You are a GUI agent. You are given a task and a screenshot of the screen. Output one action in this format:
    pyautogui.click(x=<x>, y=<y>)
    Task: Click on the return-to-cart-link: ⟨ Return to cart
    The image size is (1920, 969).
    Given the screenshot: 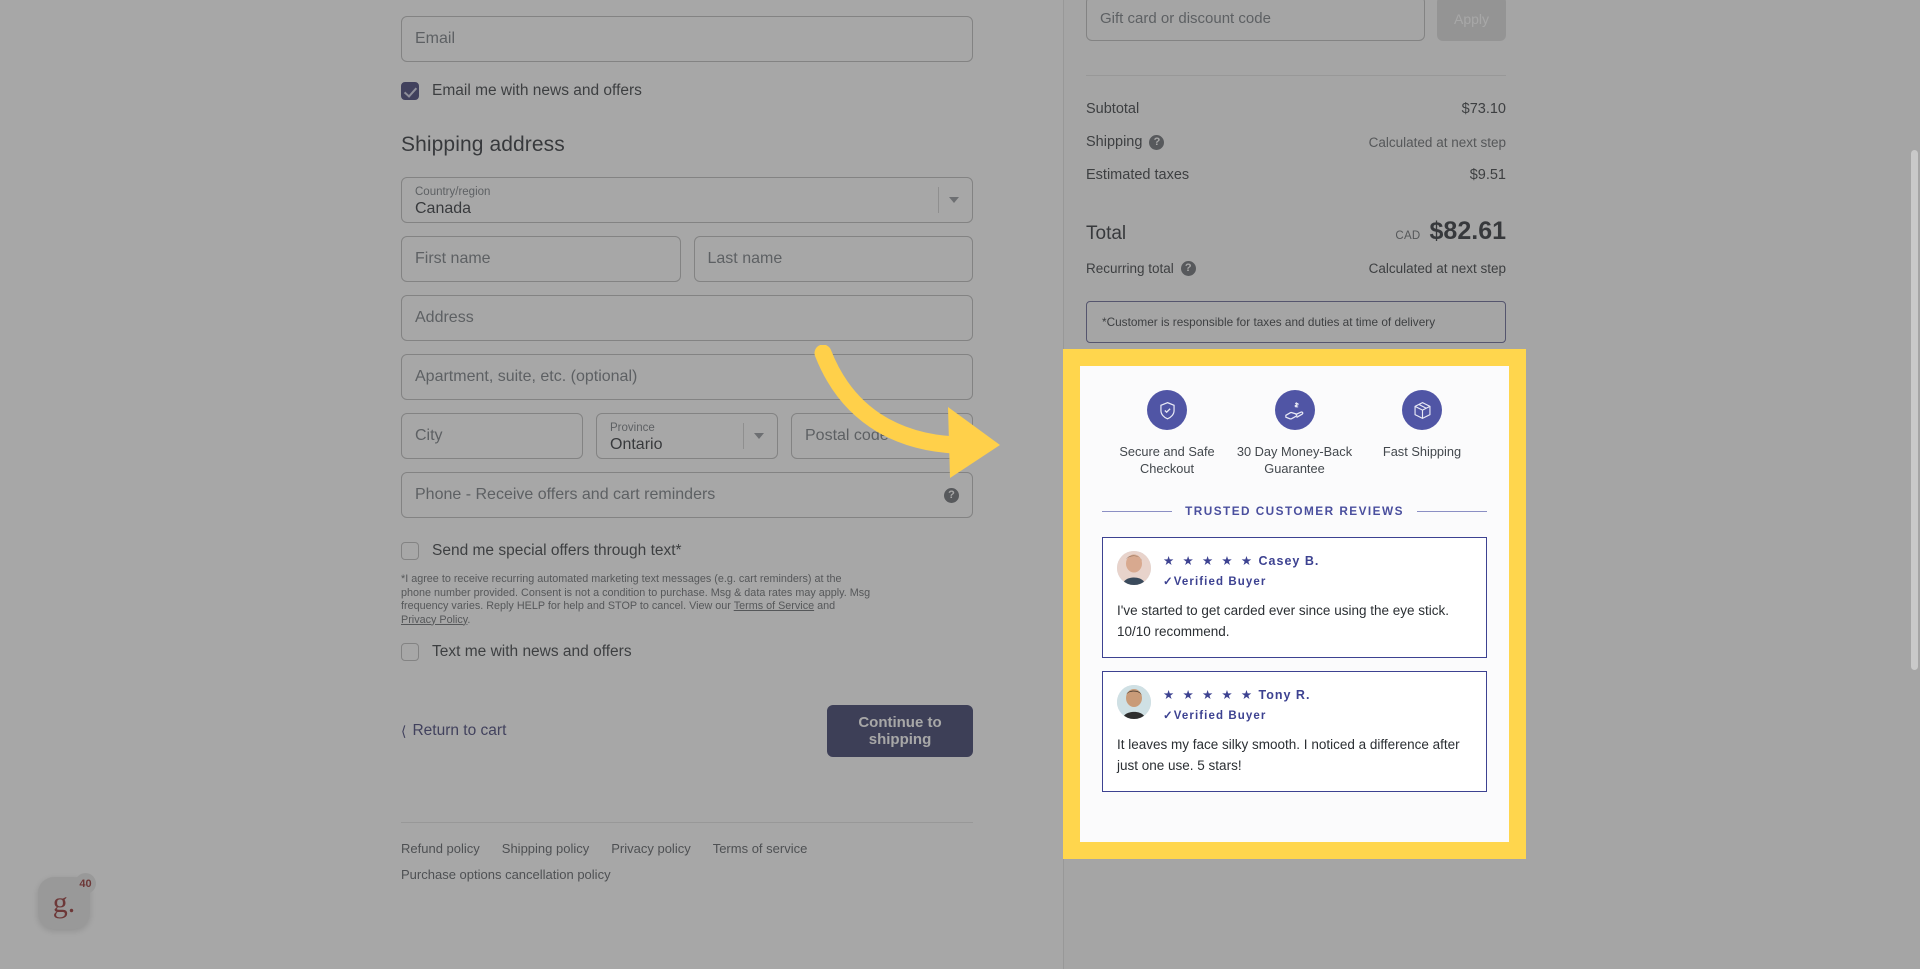 What is the action you would take?
    pyautogui.click(x=453, y=731)
    